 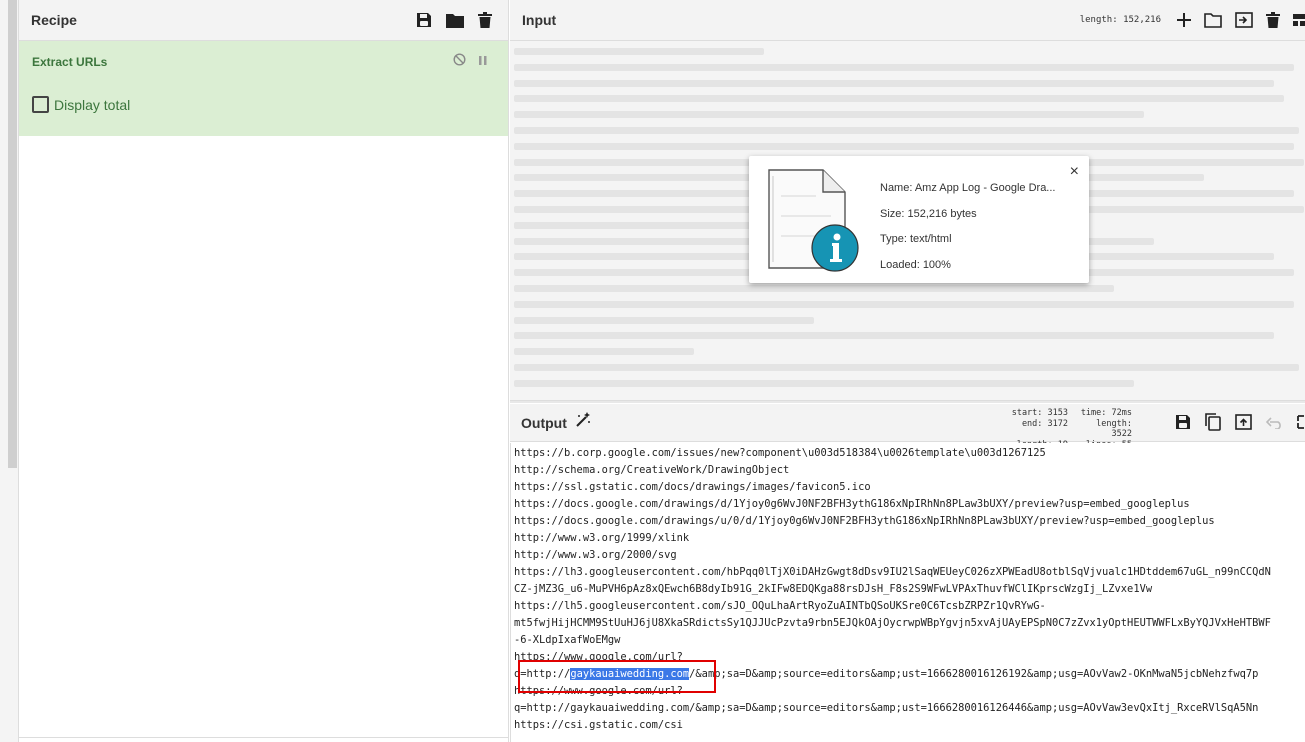 What do you see at coordinates (263, 20) in the screenshot?
I see `recipe-header: Recipe` at bounding box center [263, 20].